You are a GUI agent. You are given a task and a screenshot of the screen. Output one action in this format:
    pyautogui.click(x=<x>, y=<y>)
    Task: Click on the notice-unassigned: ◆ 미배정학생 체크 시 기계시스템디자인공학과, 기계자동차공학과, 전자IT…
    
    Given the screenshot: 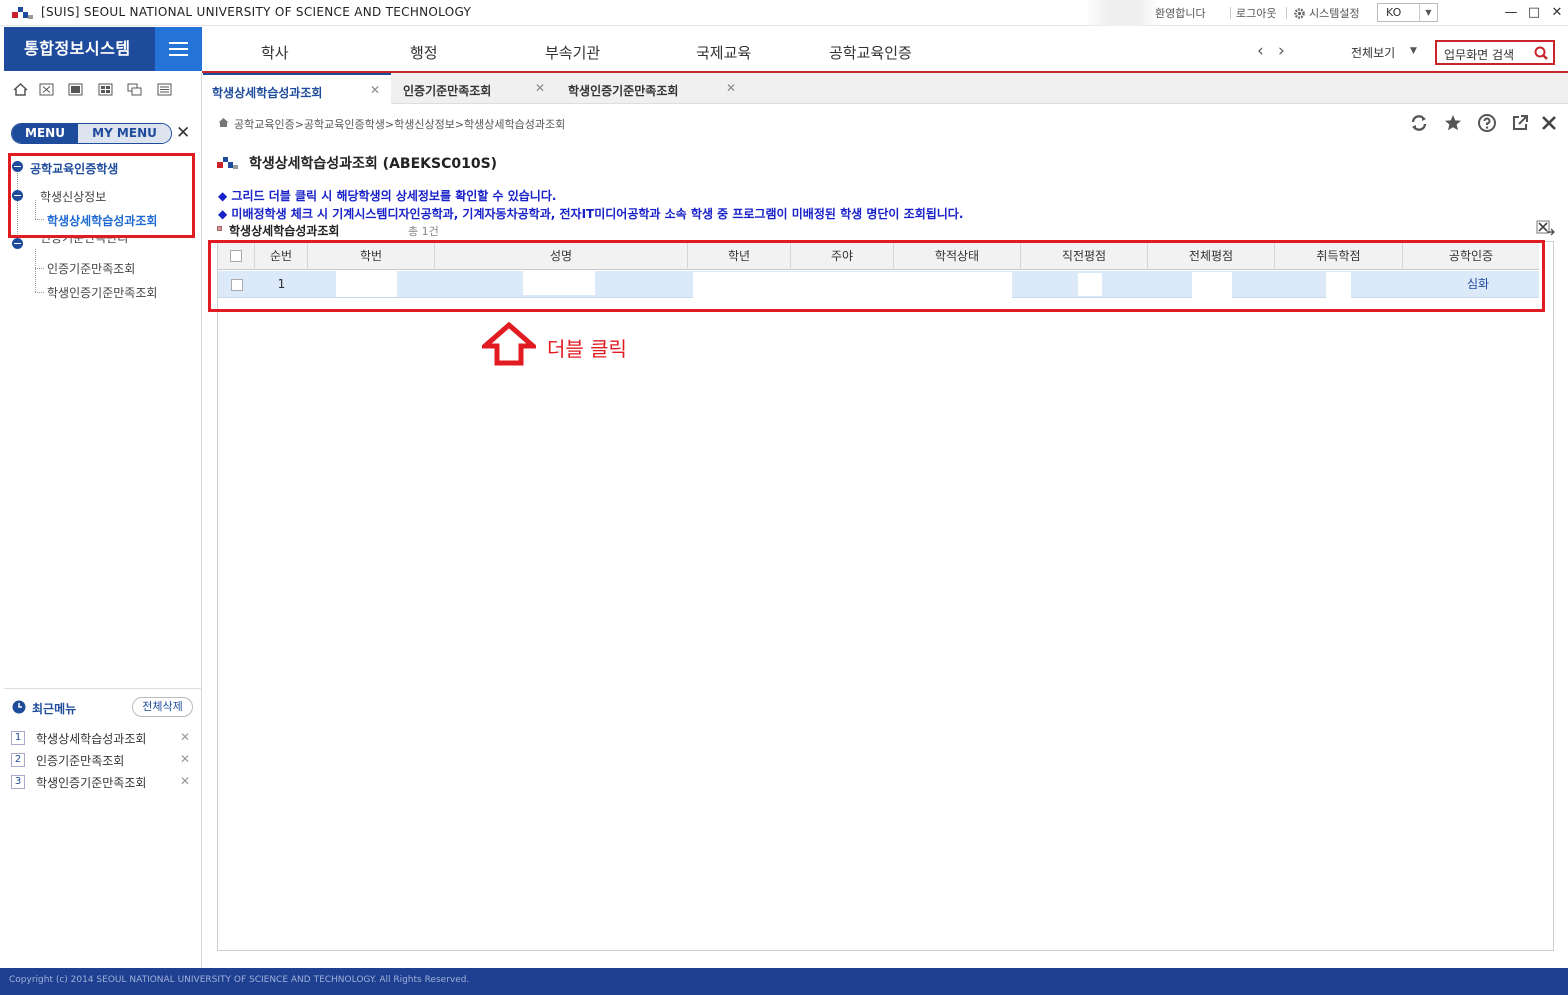 What is the action you would take?
    pyautogui.click(x=591, y=214)
    